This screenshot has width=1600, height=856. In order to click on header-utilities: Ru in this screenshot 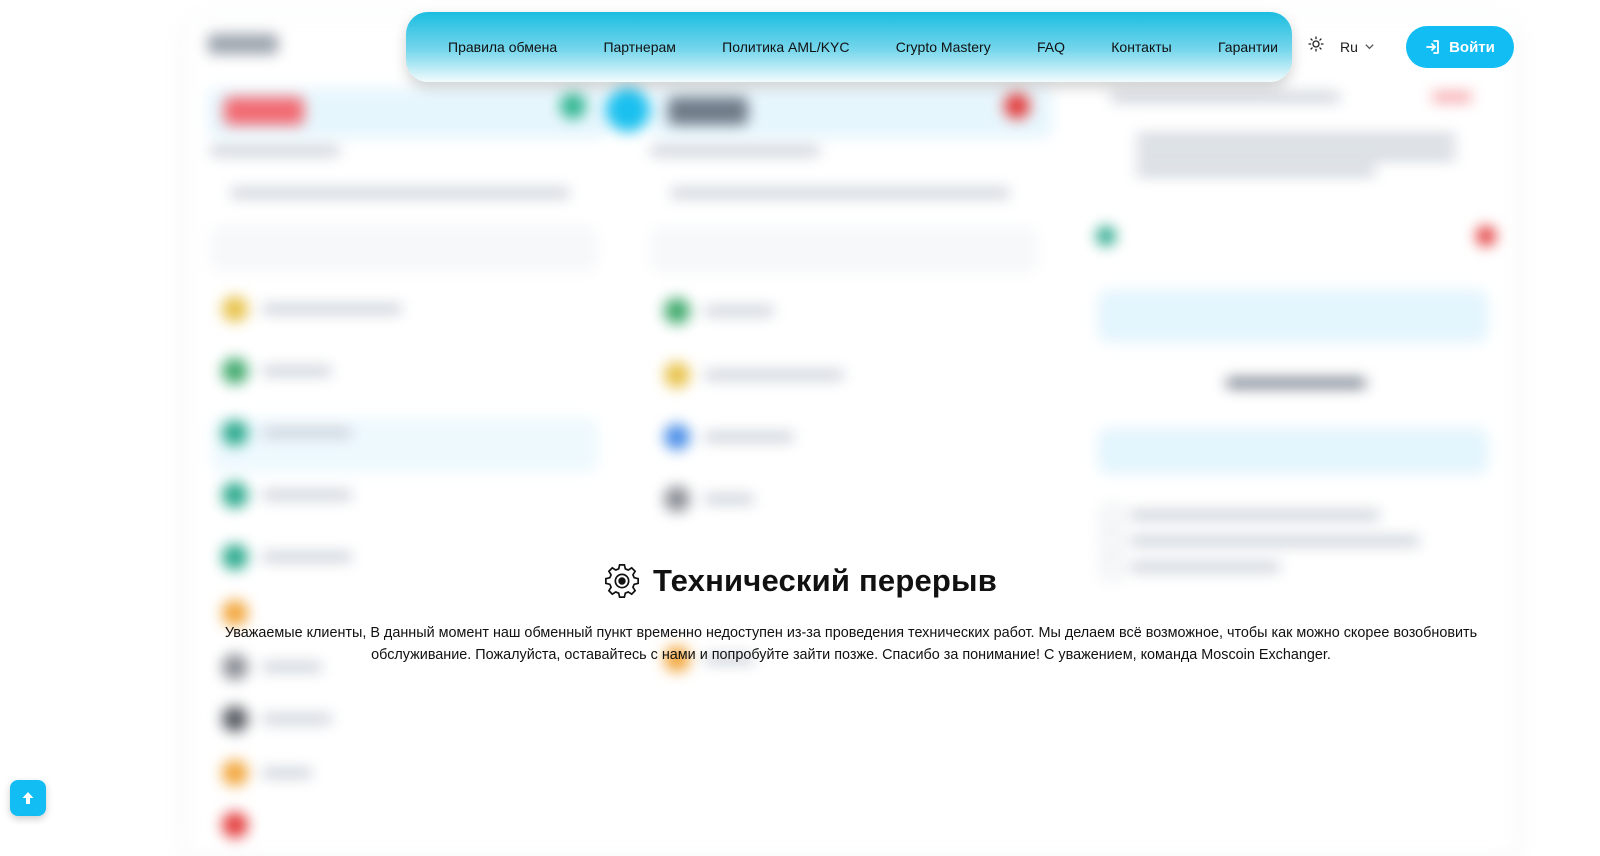, I will do `click(1341, 46)`.